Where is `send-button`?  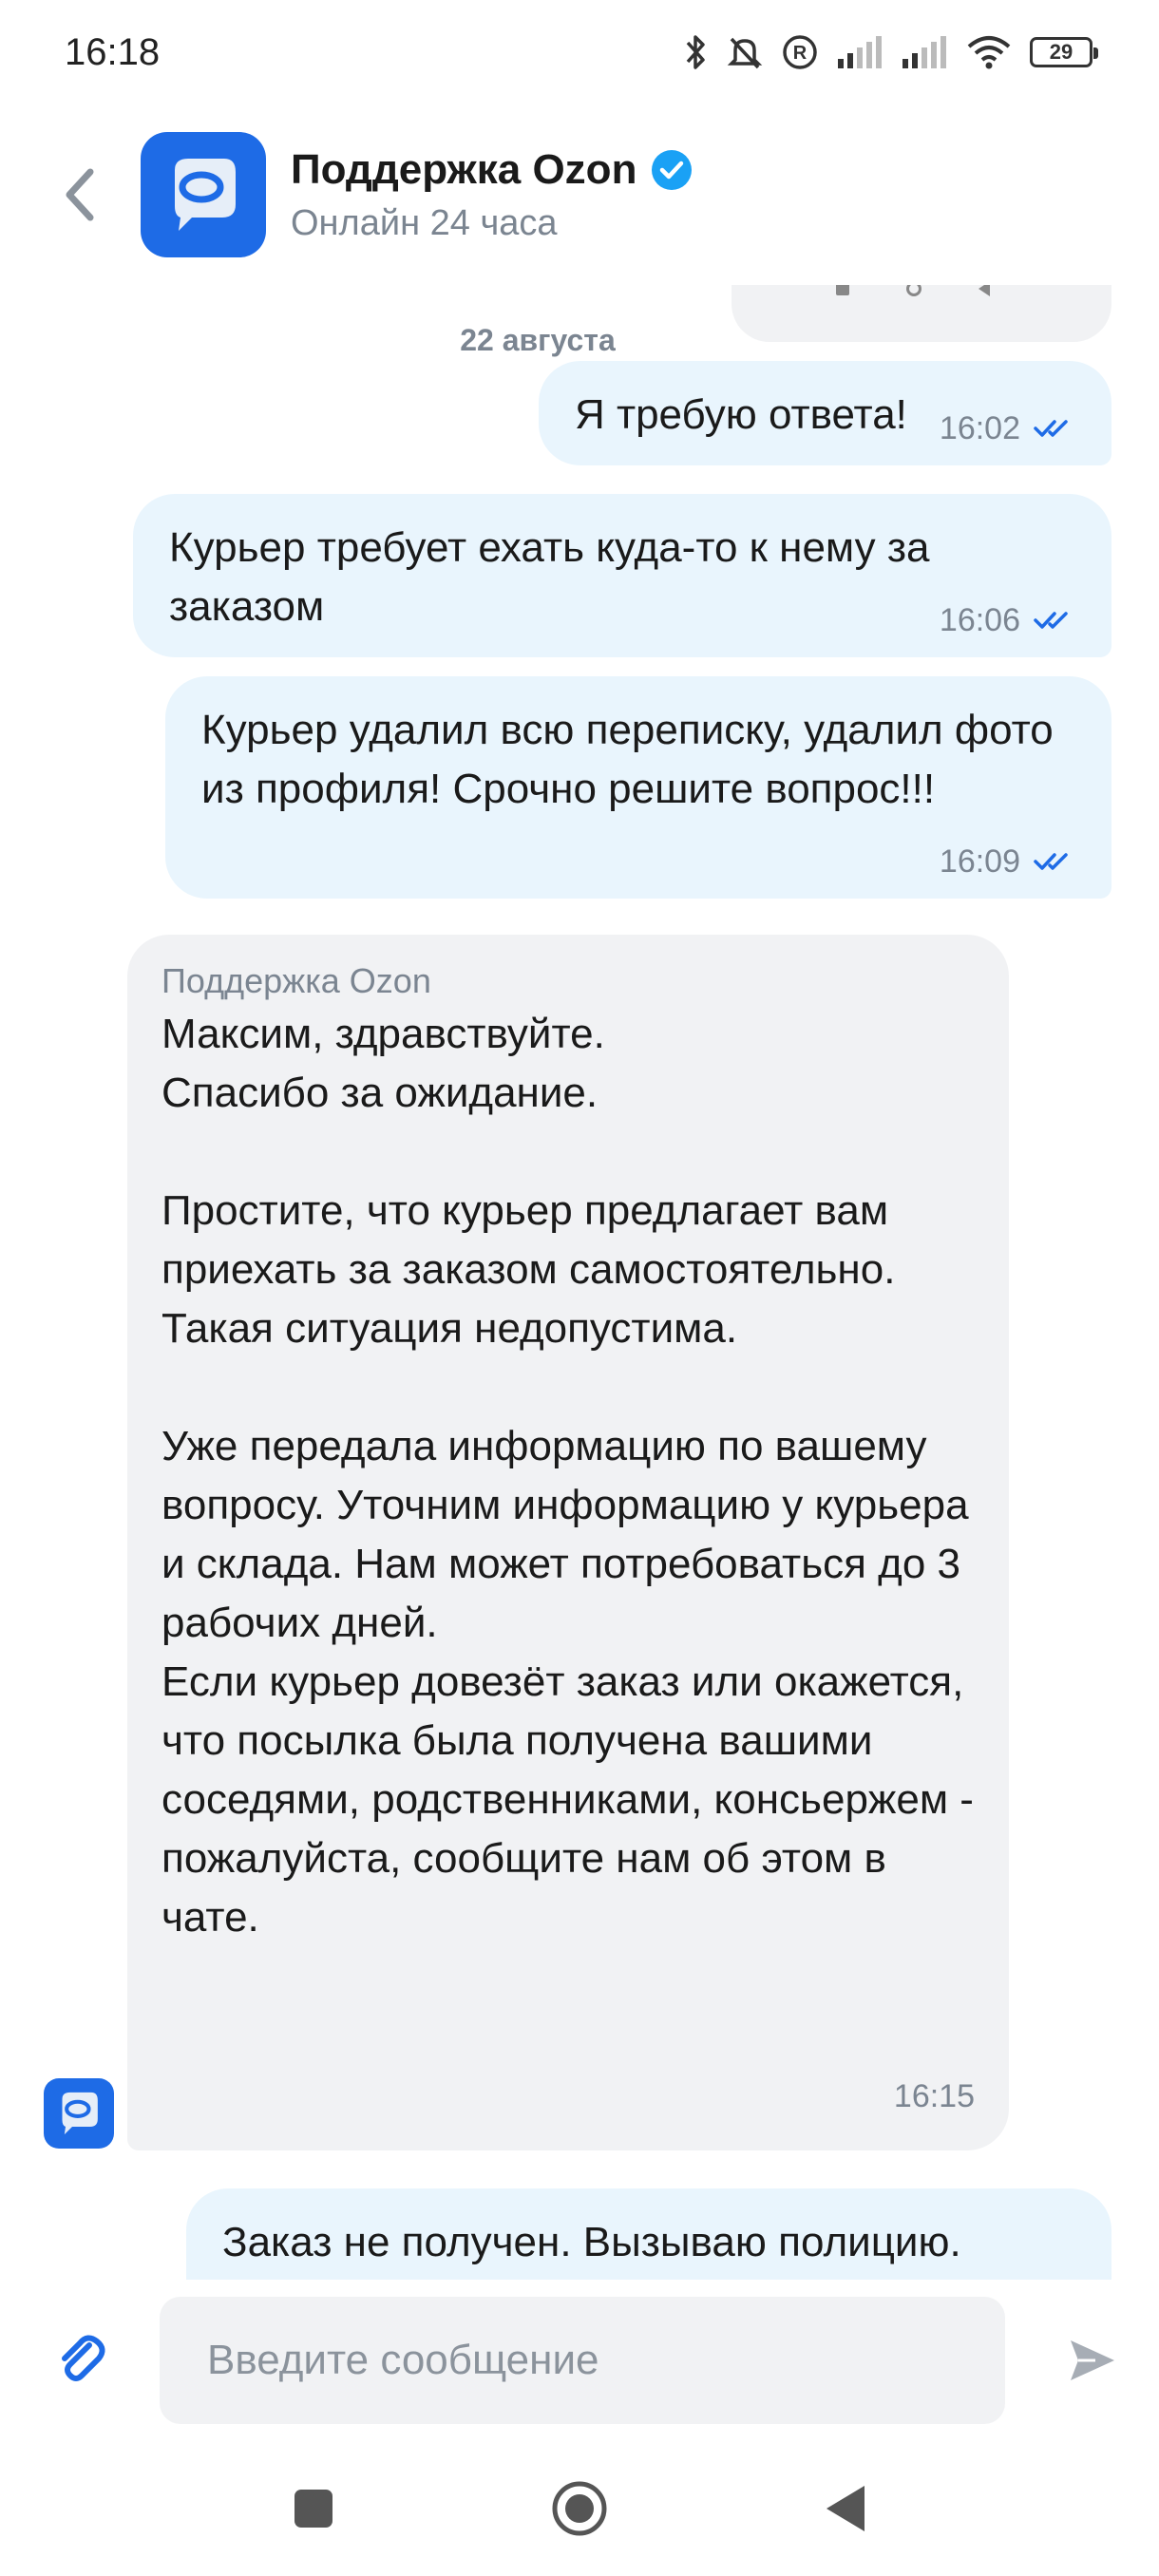 send-button is located at coordinates (1092, 2360).